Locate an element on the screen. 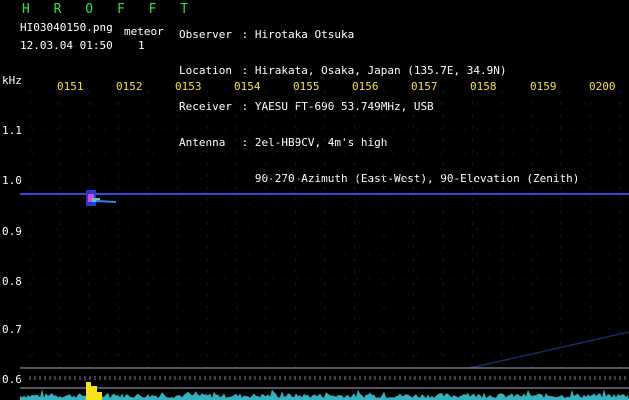 The width and height of the screenshot is (629, 400). bottom-ticks is located at coordinates (327, 378).